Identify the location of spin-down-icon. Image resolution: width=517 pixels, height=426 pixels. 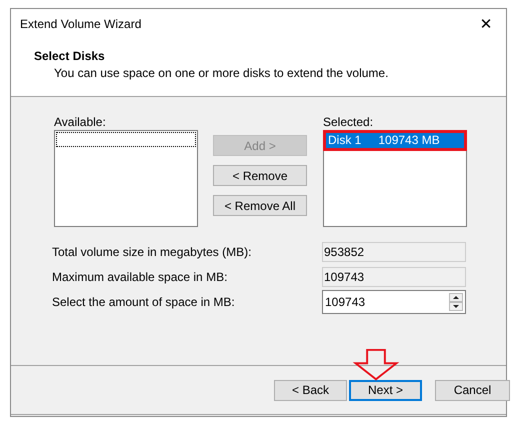
(456, 306).